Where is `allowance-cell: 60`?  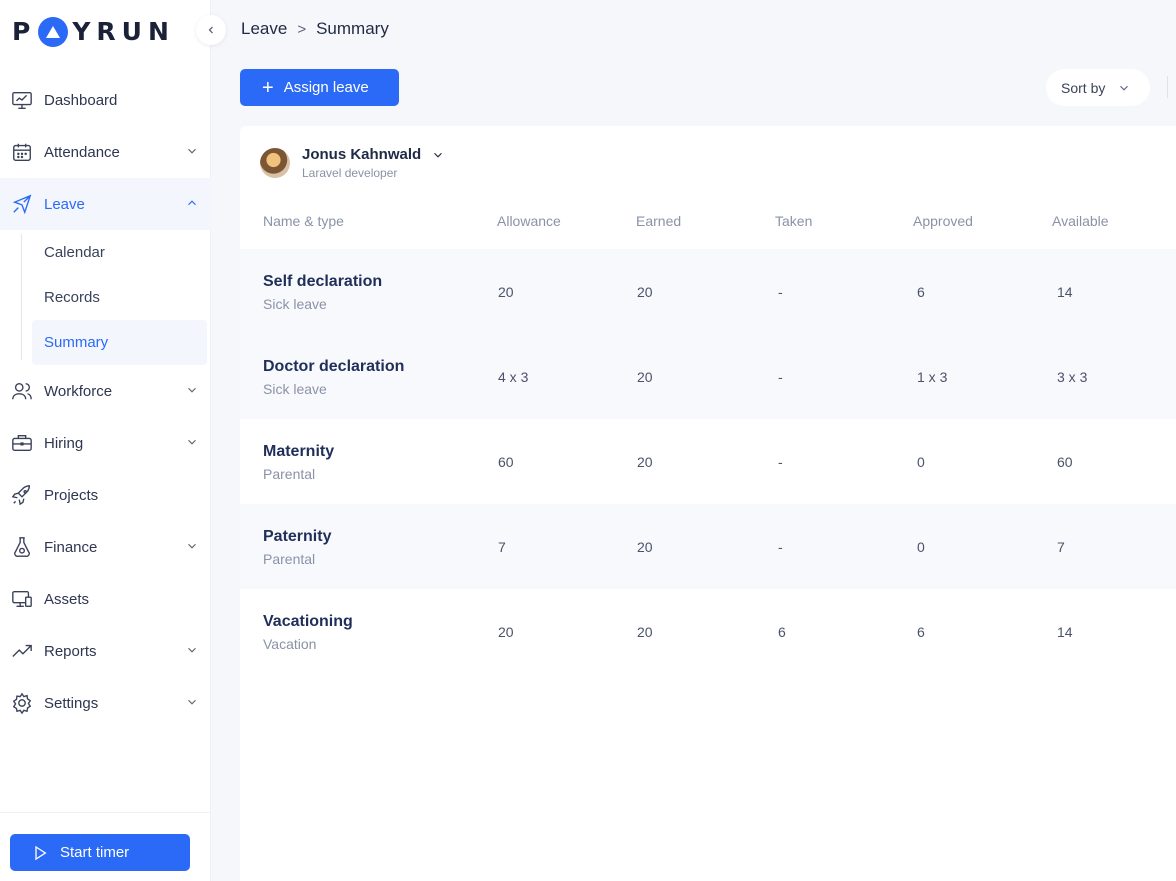 allowance-cell: 60 is located at coordinates (506, 462).